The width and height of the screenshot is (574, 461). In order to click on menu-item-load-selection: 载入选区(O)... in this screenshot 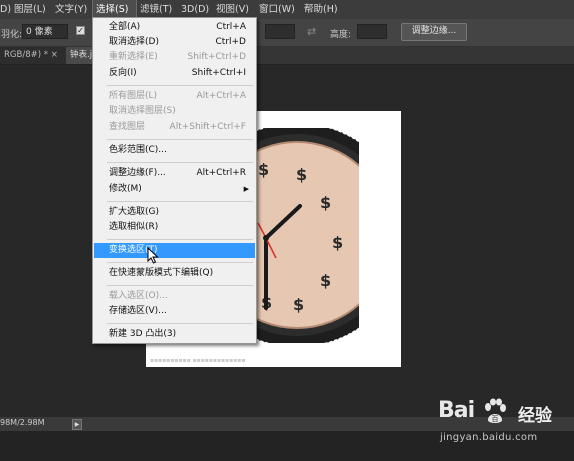, I will do `click(138, 296)`.